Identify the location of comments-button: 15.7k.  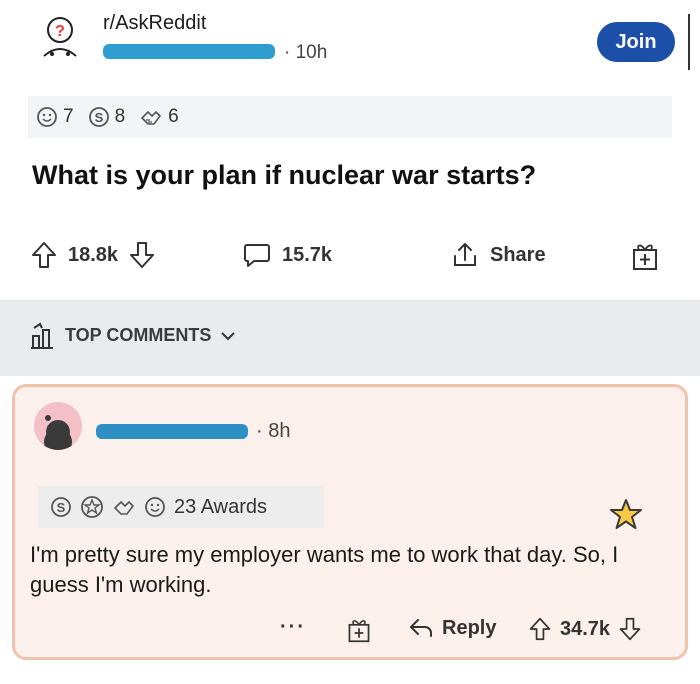
(287, 255).